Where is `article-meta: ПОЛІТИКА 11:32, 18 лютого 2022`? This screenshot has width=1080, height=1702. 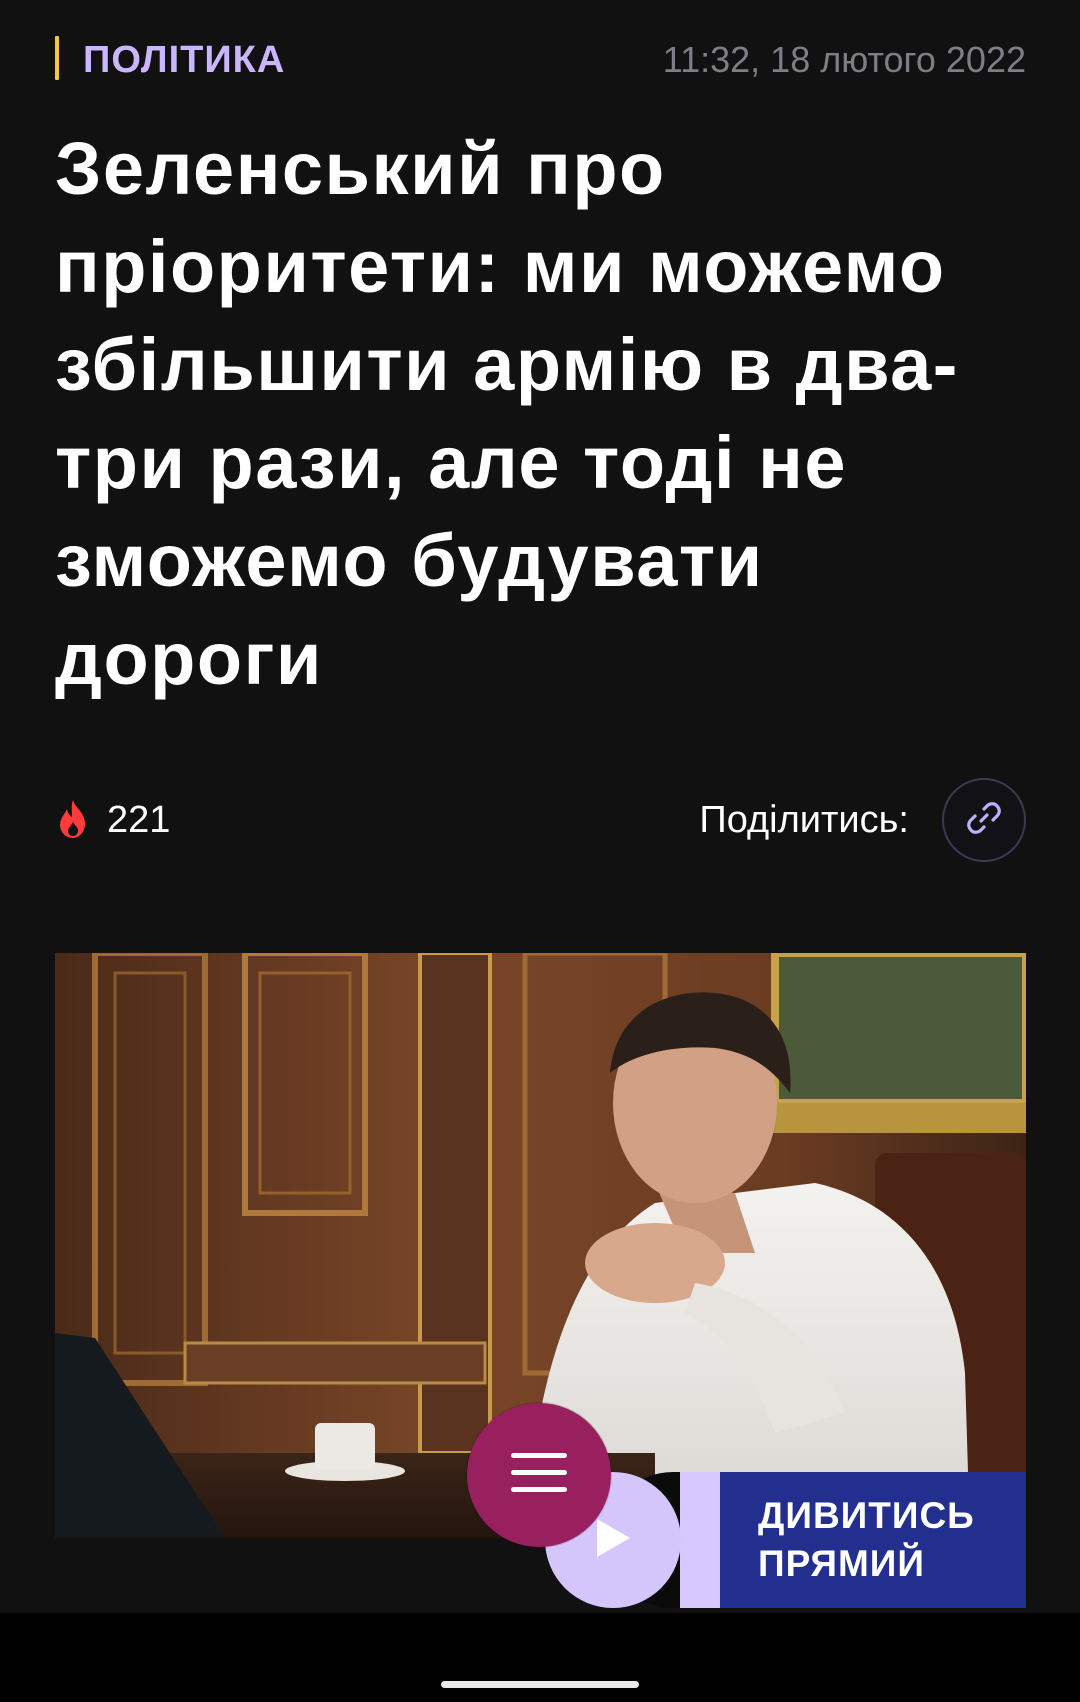 article-meta: ПОЛІТИКА 11:32, 18 лютого 2022 is located at coordinates (540, 59).